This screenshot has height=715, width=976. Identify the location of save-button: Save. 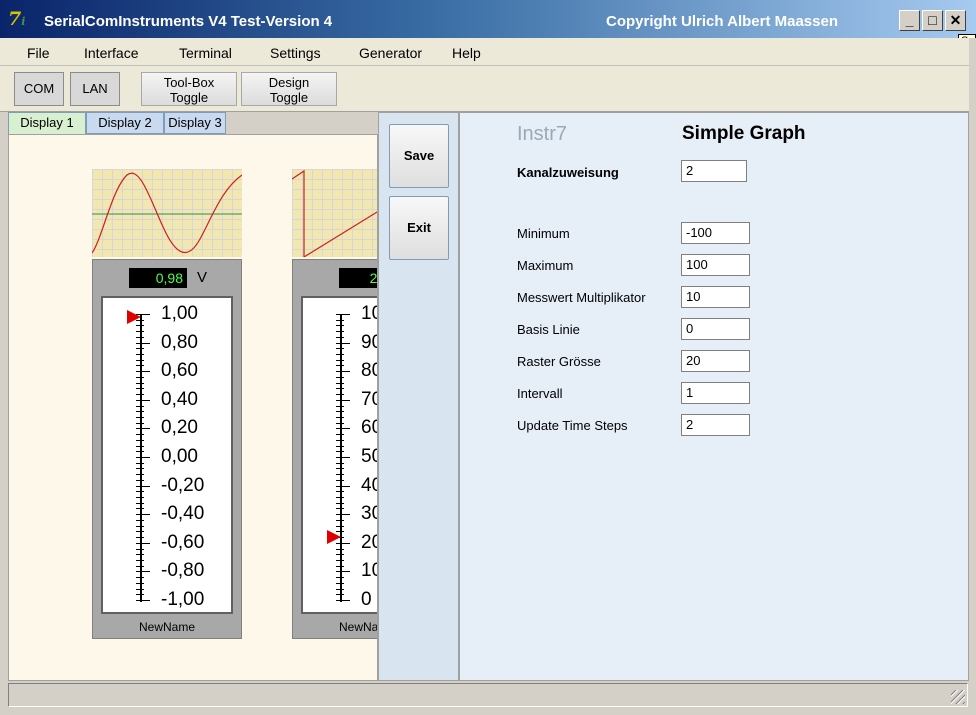
(419, 156).